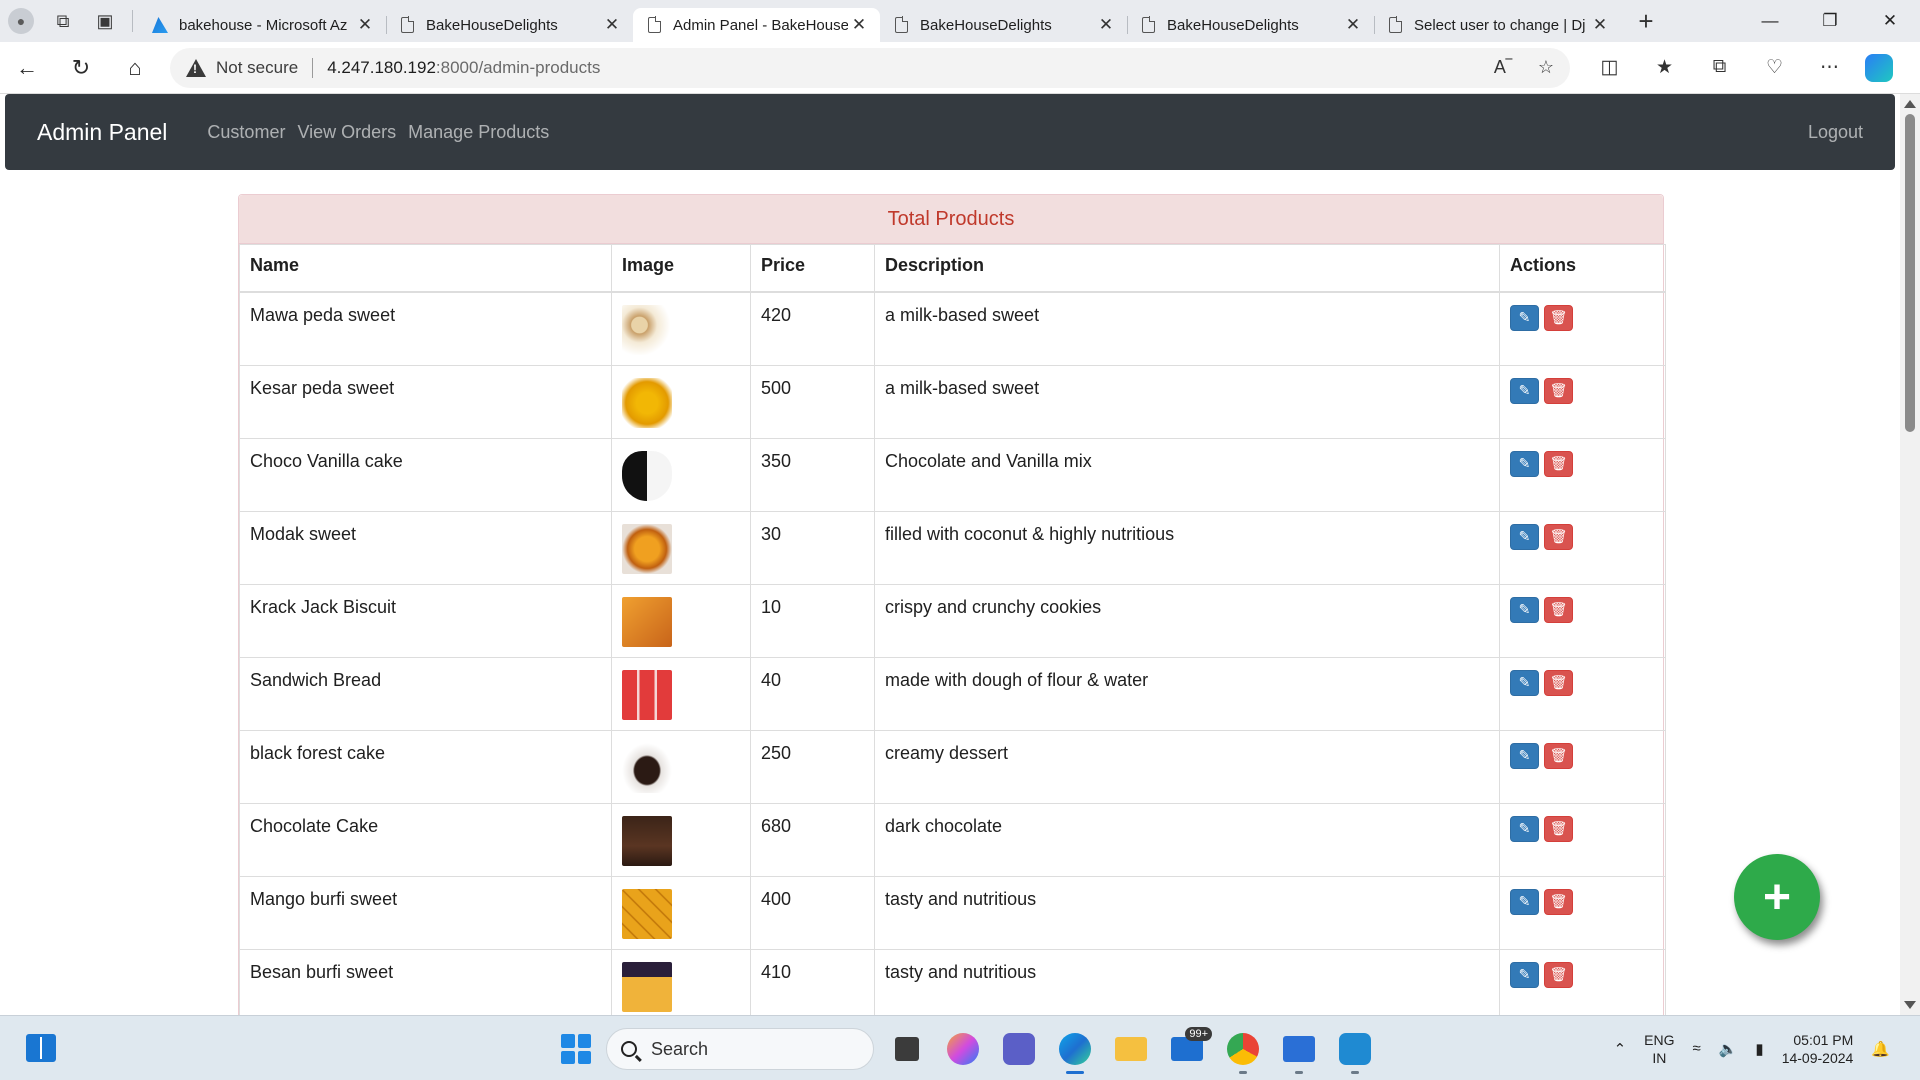 This screenshot has width=1920, height=1080. Describe the element at coordinates (478, 132) in the screenshot. I see `nav-link-manage-products: Manage Products` at that location.